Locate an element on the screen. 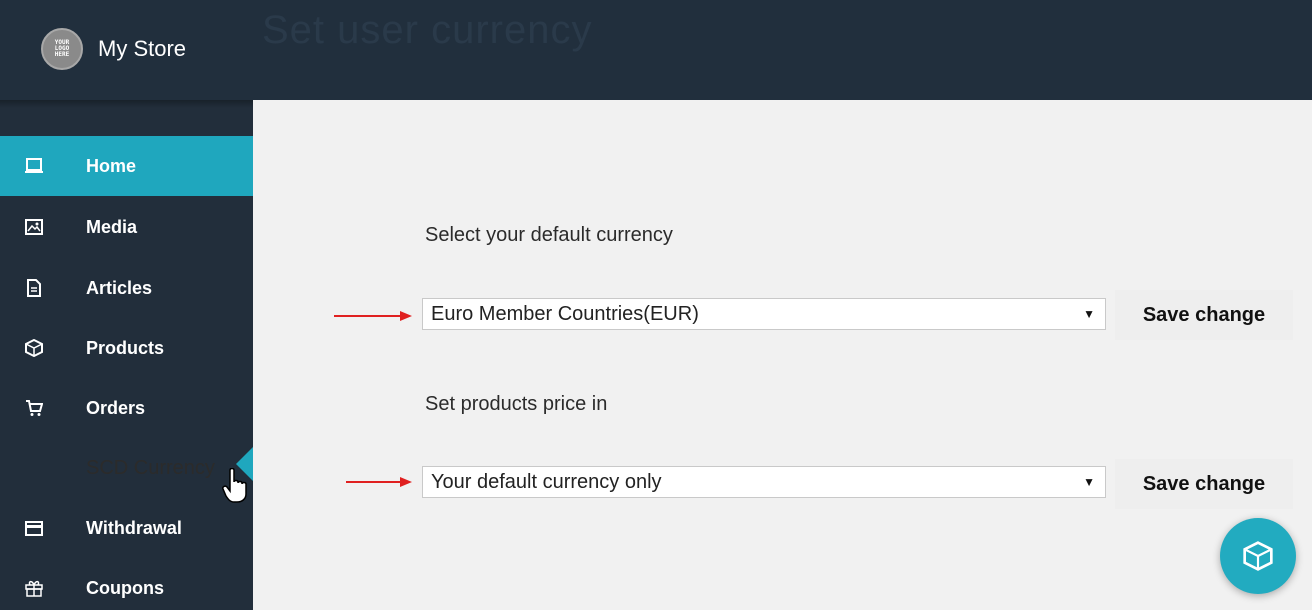 The height and width of the screenshot is (610, 1312). price-currency-label: Set products price in is located at coordinates (516, 404).